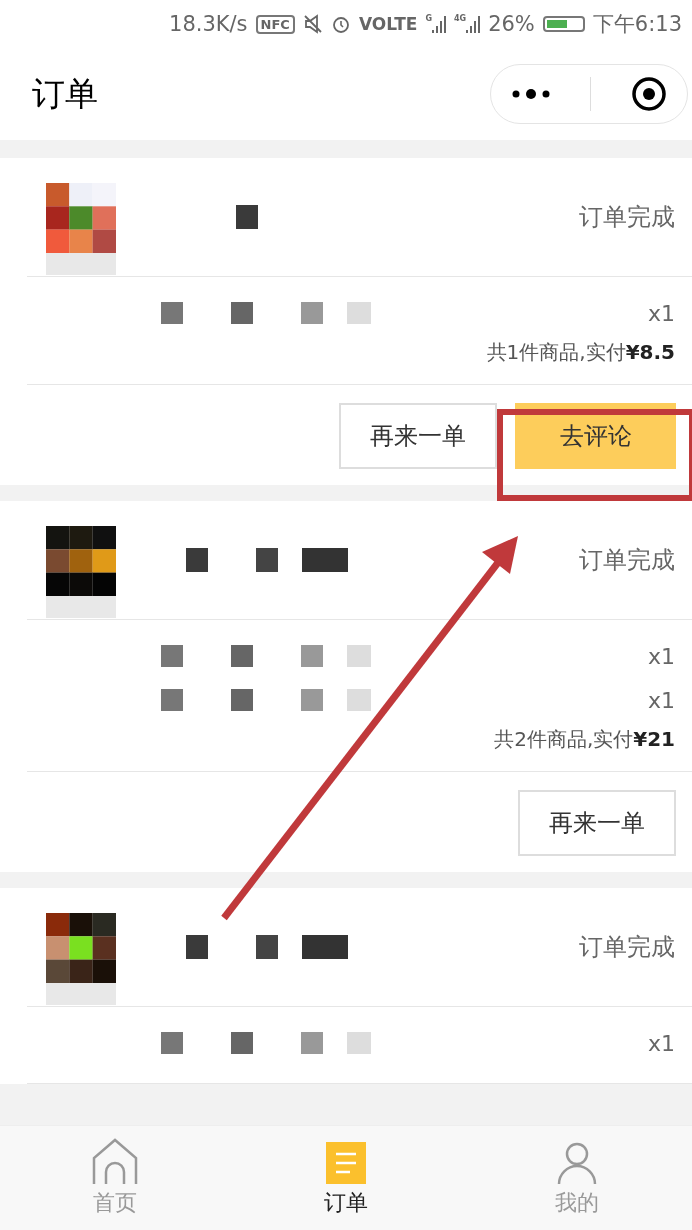 This screenshot has width=692, height=1230. Describe the element at coordinates (247, 217) in the screenshot. I see `redacted-store-name` at that location.